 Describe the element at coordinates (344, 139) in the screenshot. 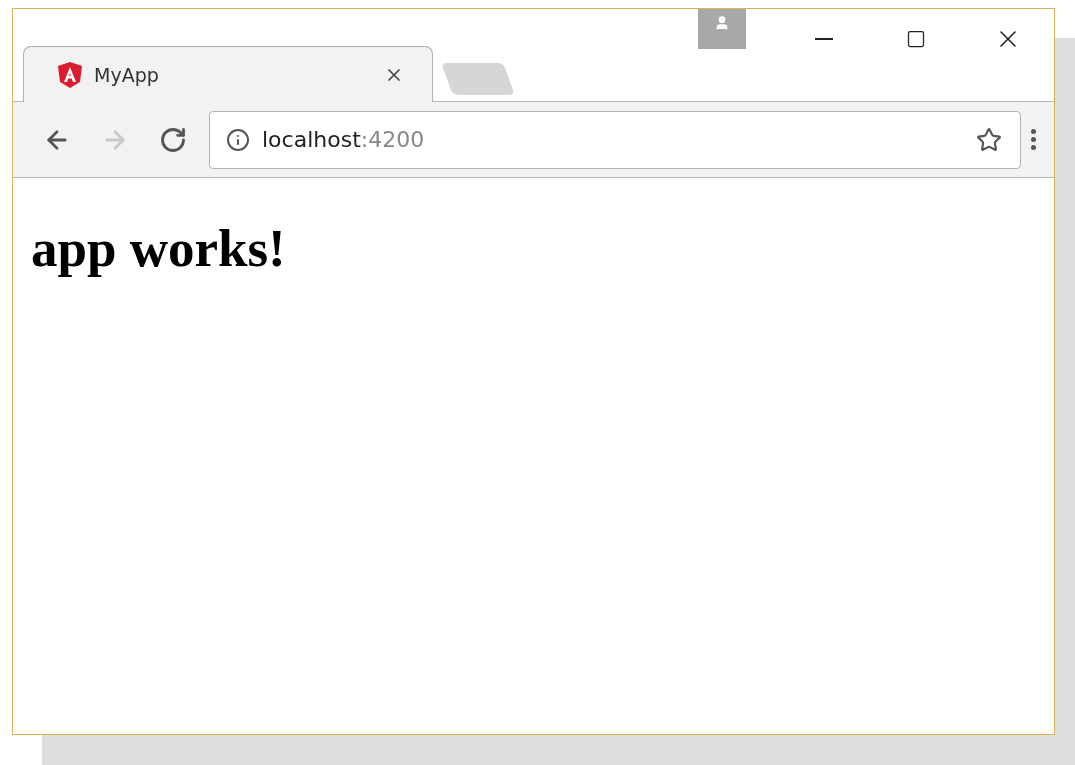

I see `url-text: localhost:4200` at that location.